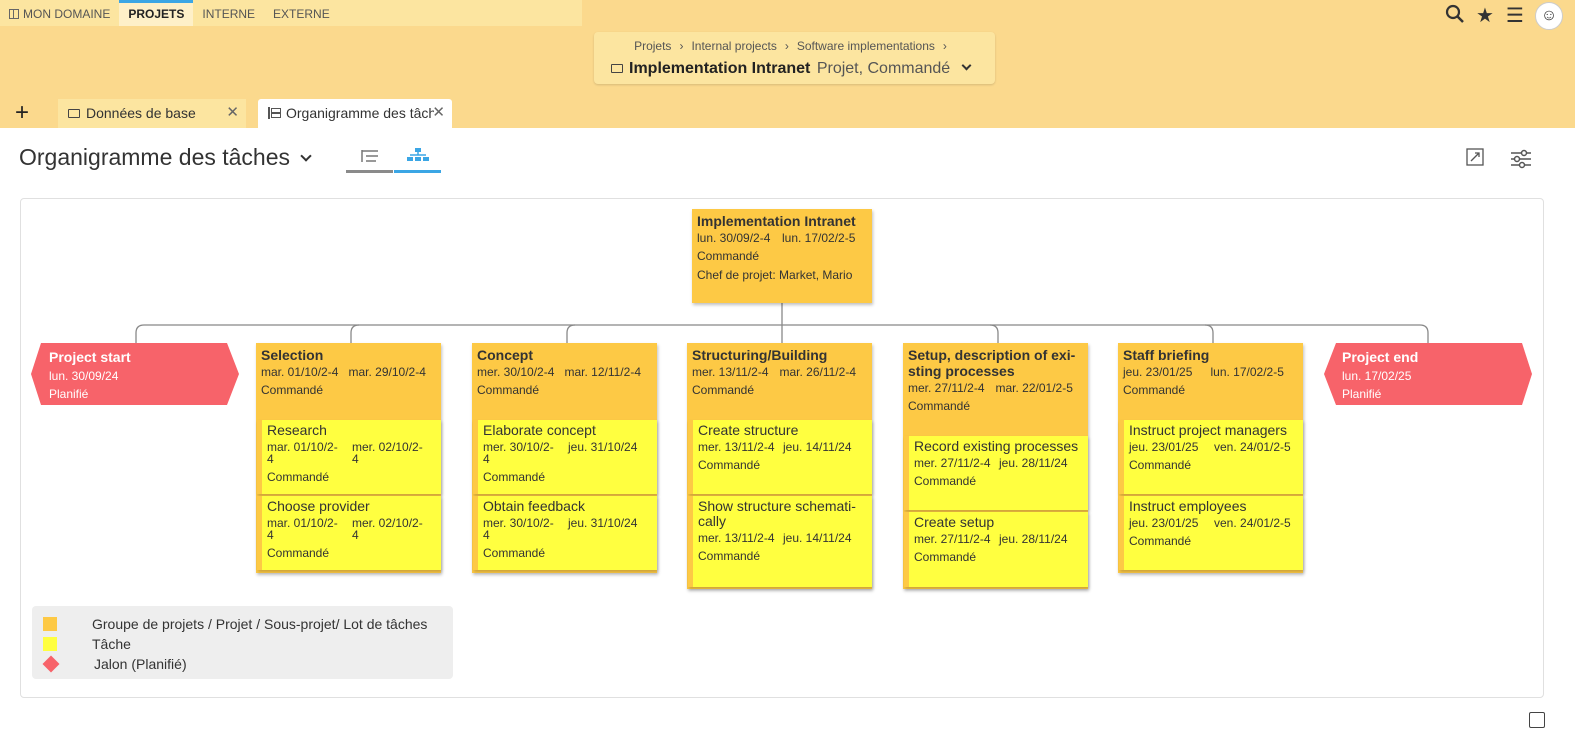 The image size is (1575, 736). I want to click on nav-item-interne: INTERNE, so click(228, 13).